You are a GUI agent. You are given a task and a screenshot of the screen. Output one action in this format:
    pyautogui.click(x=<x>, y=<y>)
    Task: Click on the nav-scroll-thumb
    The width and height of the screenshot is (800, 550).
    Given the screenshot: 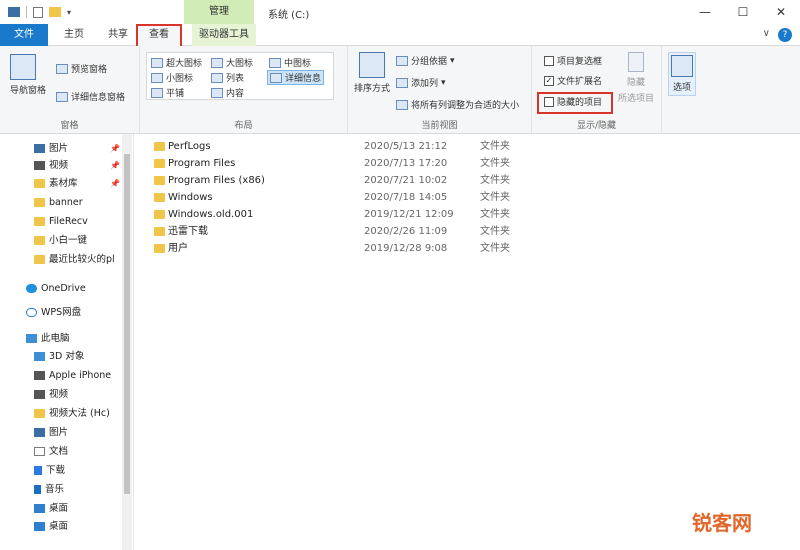 What is the action you would take?
    pyautogui.click(x=127, y=324)
    